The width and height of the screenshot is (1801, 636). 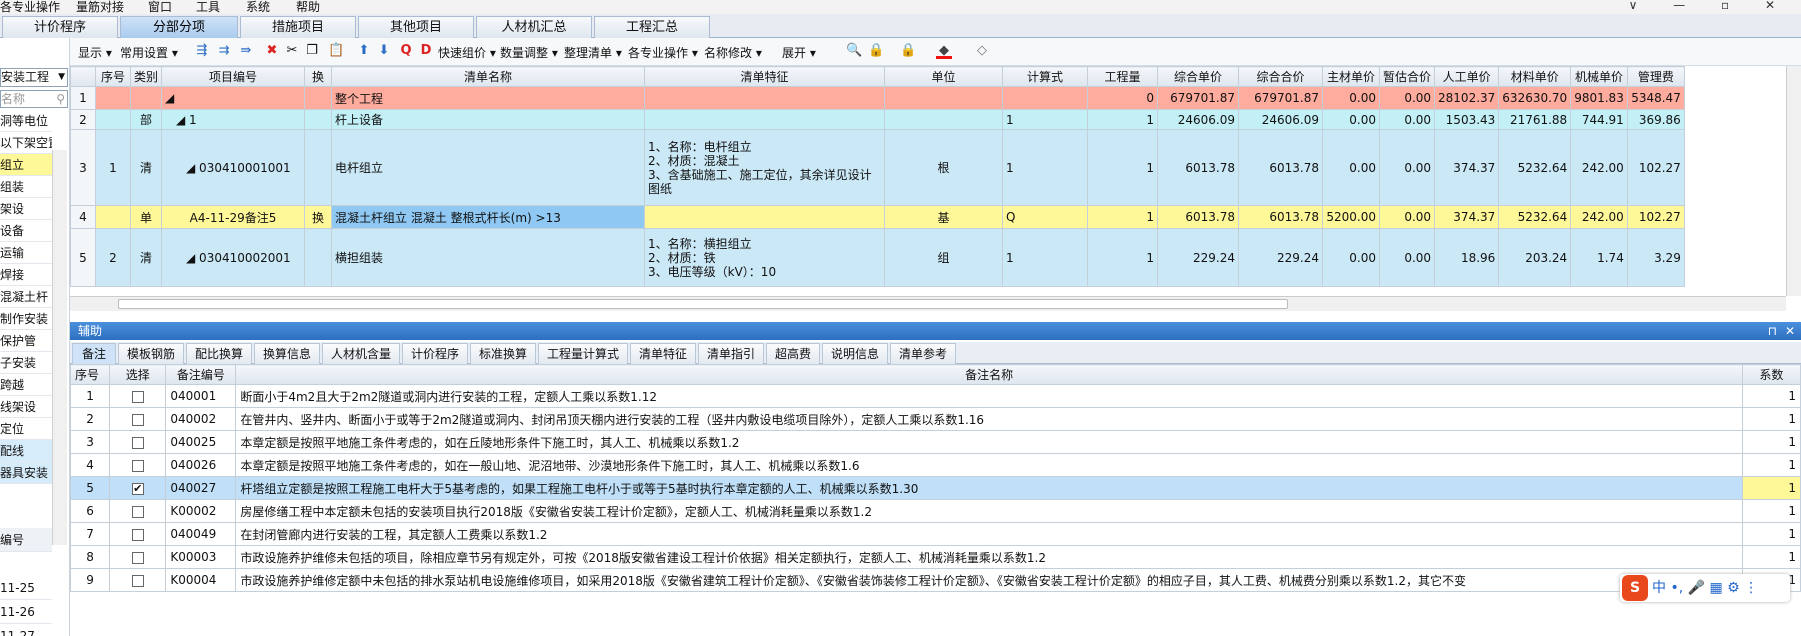 What do you see at coordinates (1045, 98) in the screenshot?
I see `cell-formula` at bounding box center [1045, 98].